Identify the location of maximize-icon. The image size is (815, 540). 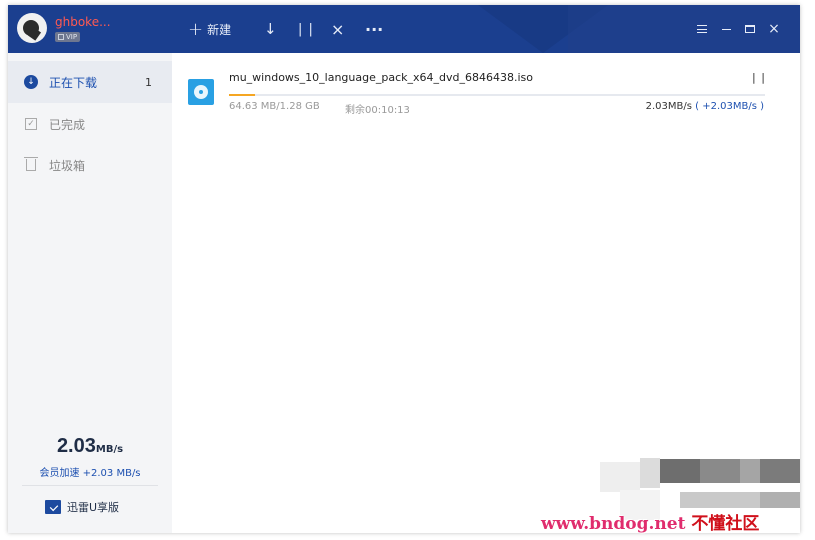
(750, 29).